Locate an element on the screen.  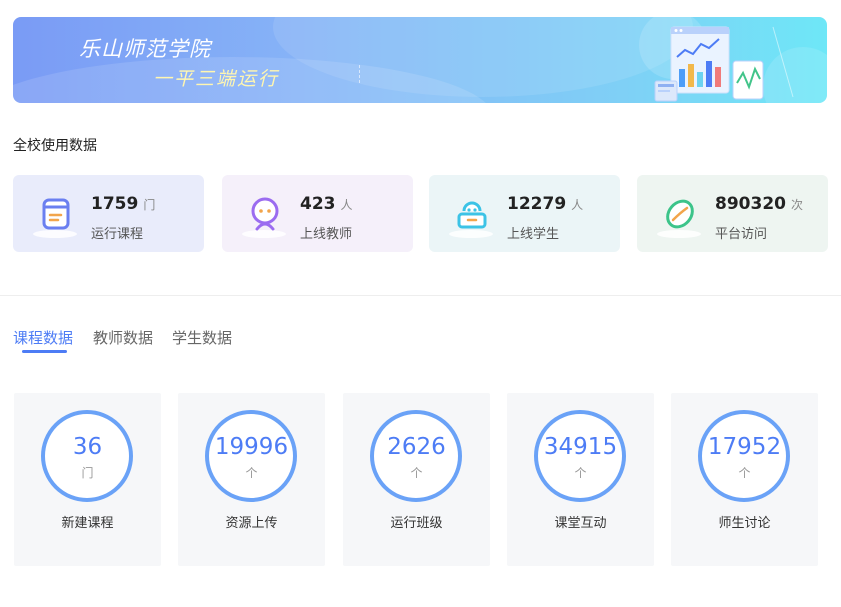
teacher-icon is located at coordinates (265, 214).